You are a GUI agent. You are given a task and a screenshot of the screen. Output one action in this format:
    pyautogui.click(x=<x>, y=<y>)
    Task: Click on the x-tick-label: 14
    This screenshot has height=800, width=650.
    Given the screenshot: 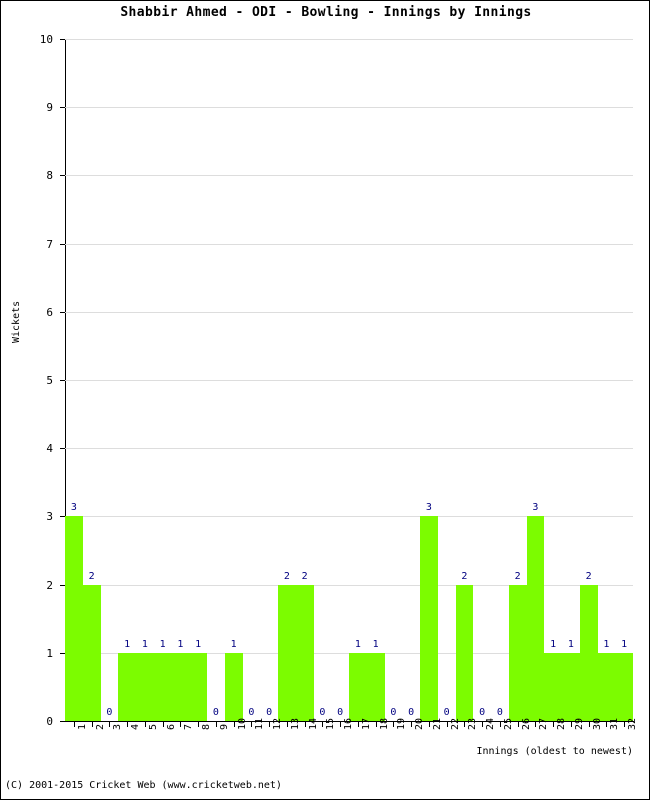 What is the action you would take?
    pyautogui.click(x=313, y=723)
    